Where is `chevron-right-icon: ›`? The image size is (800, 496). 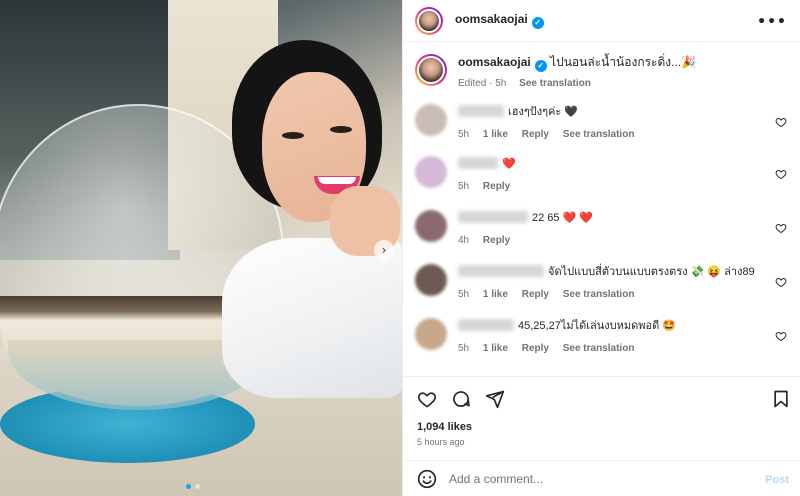
chevron-right-icon: › is located at coordinates (384, 250).